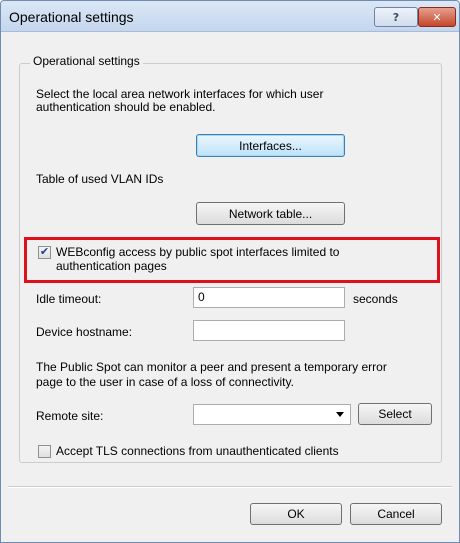 This screenshot has height=543, width=460. I want to click on webconfig-checkbox: ✔, so click(44, 252).